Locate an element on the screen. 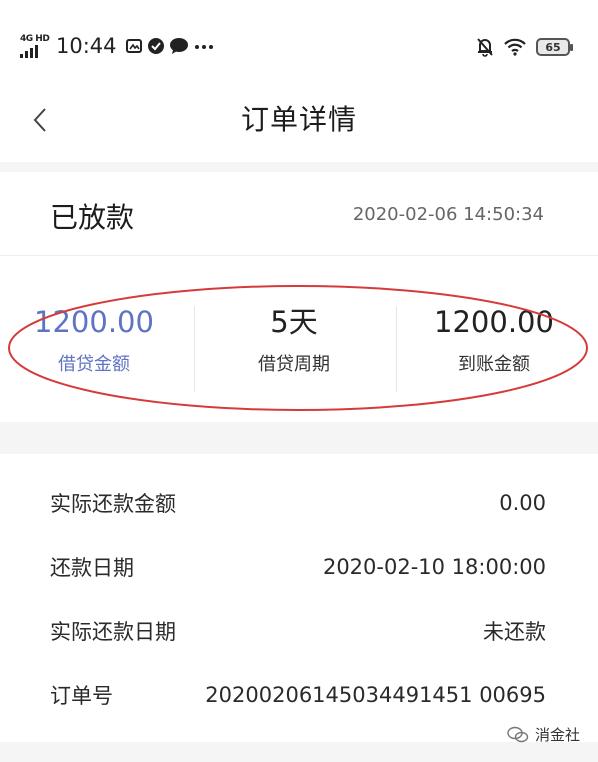 This screenshot has height=762, width=598. order-status: 已放款 is located at coordinates (92, 217).